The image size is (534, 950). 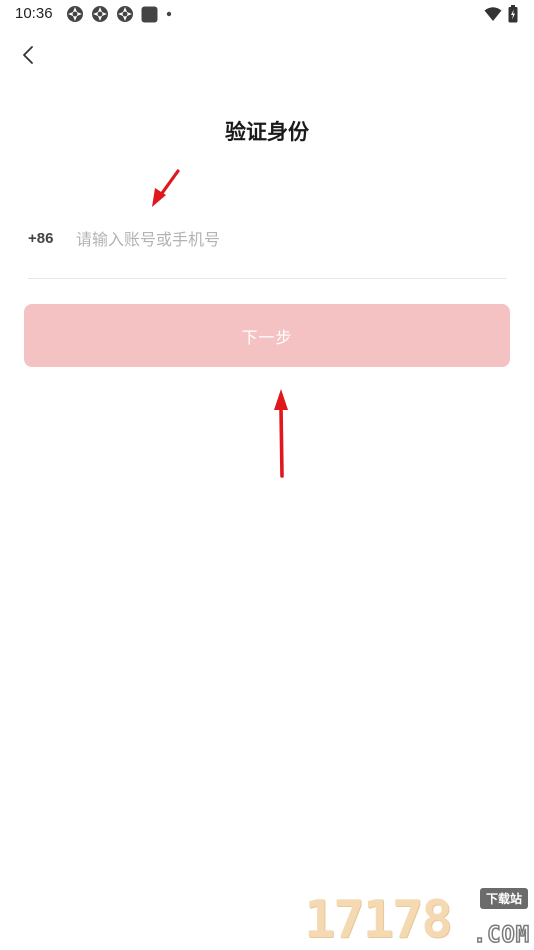 I want to click on chevron-left-icon, so click(x=28, y=55).